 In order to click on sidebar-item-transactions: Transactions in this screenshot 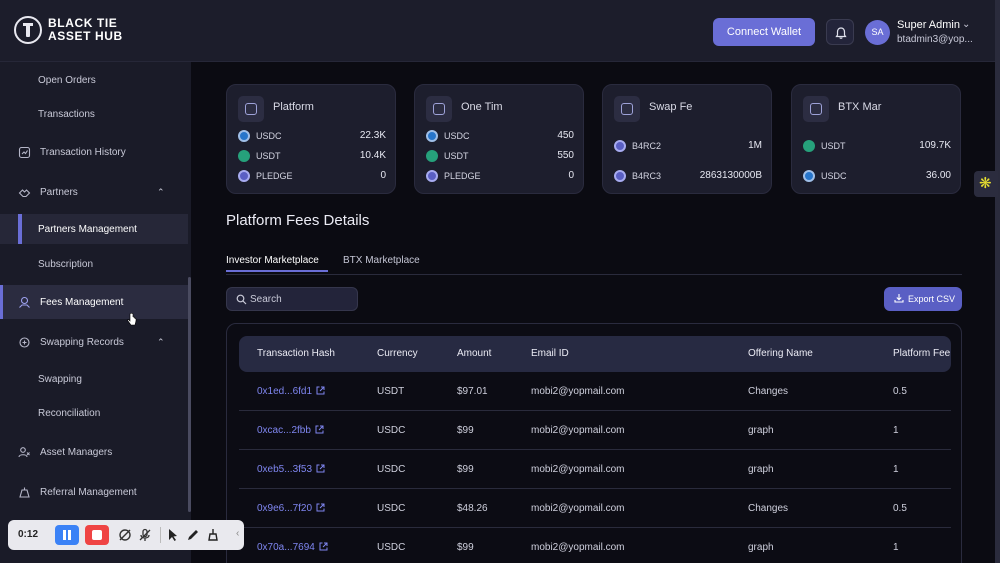, I will do `click(94, 114)`.